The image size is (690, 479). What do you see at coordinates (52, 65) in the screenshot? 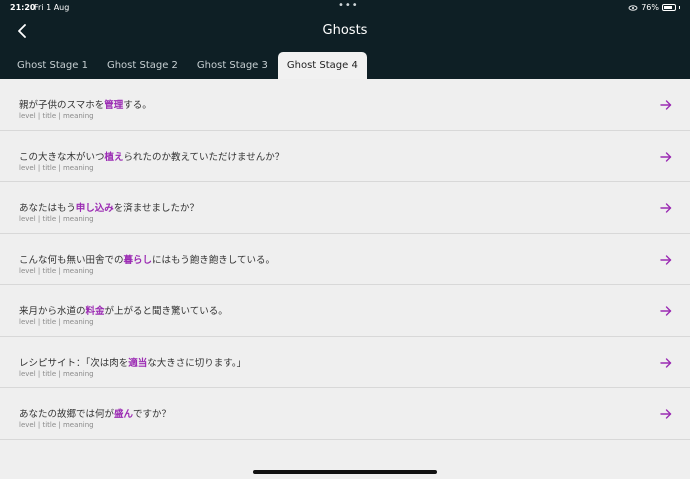
I see `tab-ghost-stage-1: Ghost Stage 1` at bounding box center [52, 65].